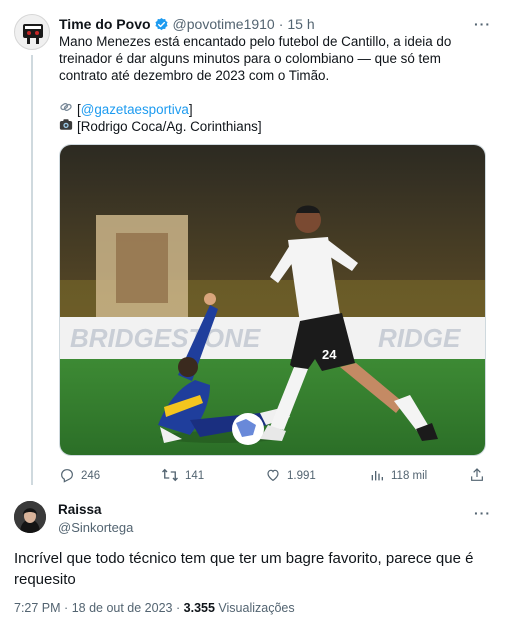 The height and width of the screenshot is (636, 505). Describe the element at coordinates (224, 24) in the screenshot. I see `author-handle: @povotime1910` at that location.